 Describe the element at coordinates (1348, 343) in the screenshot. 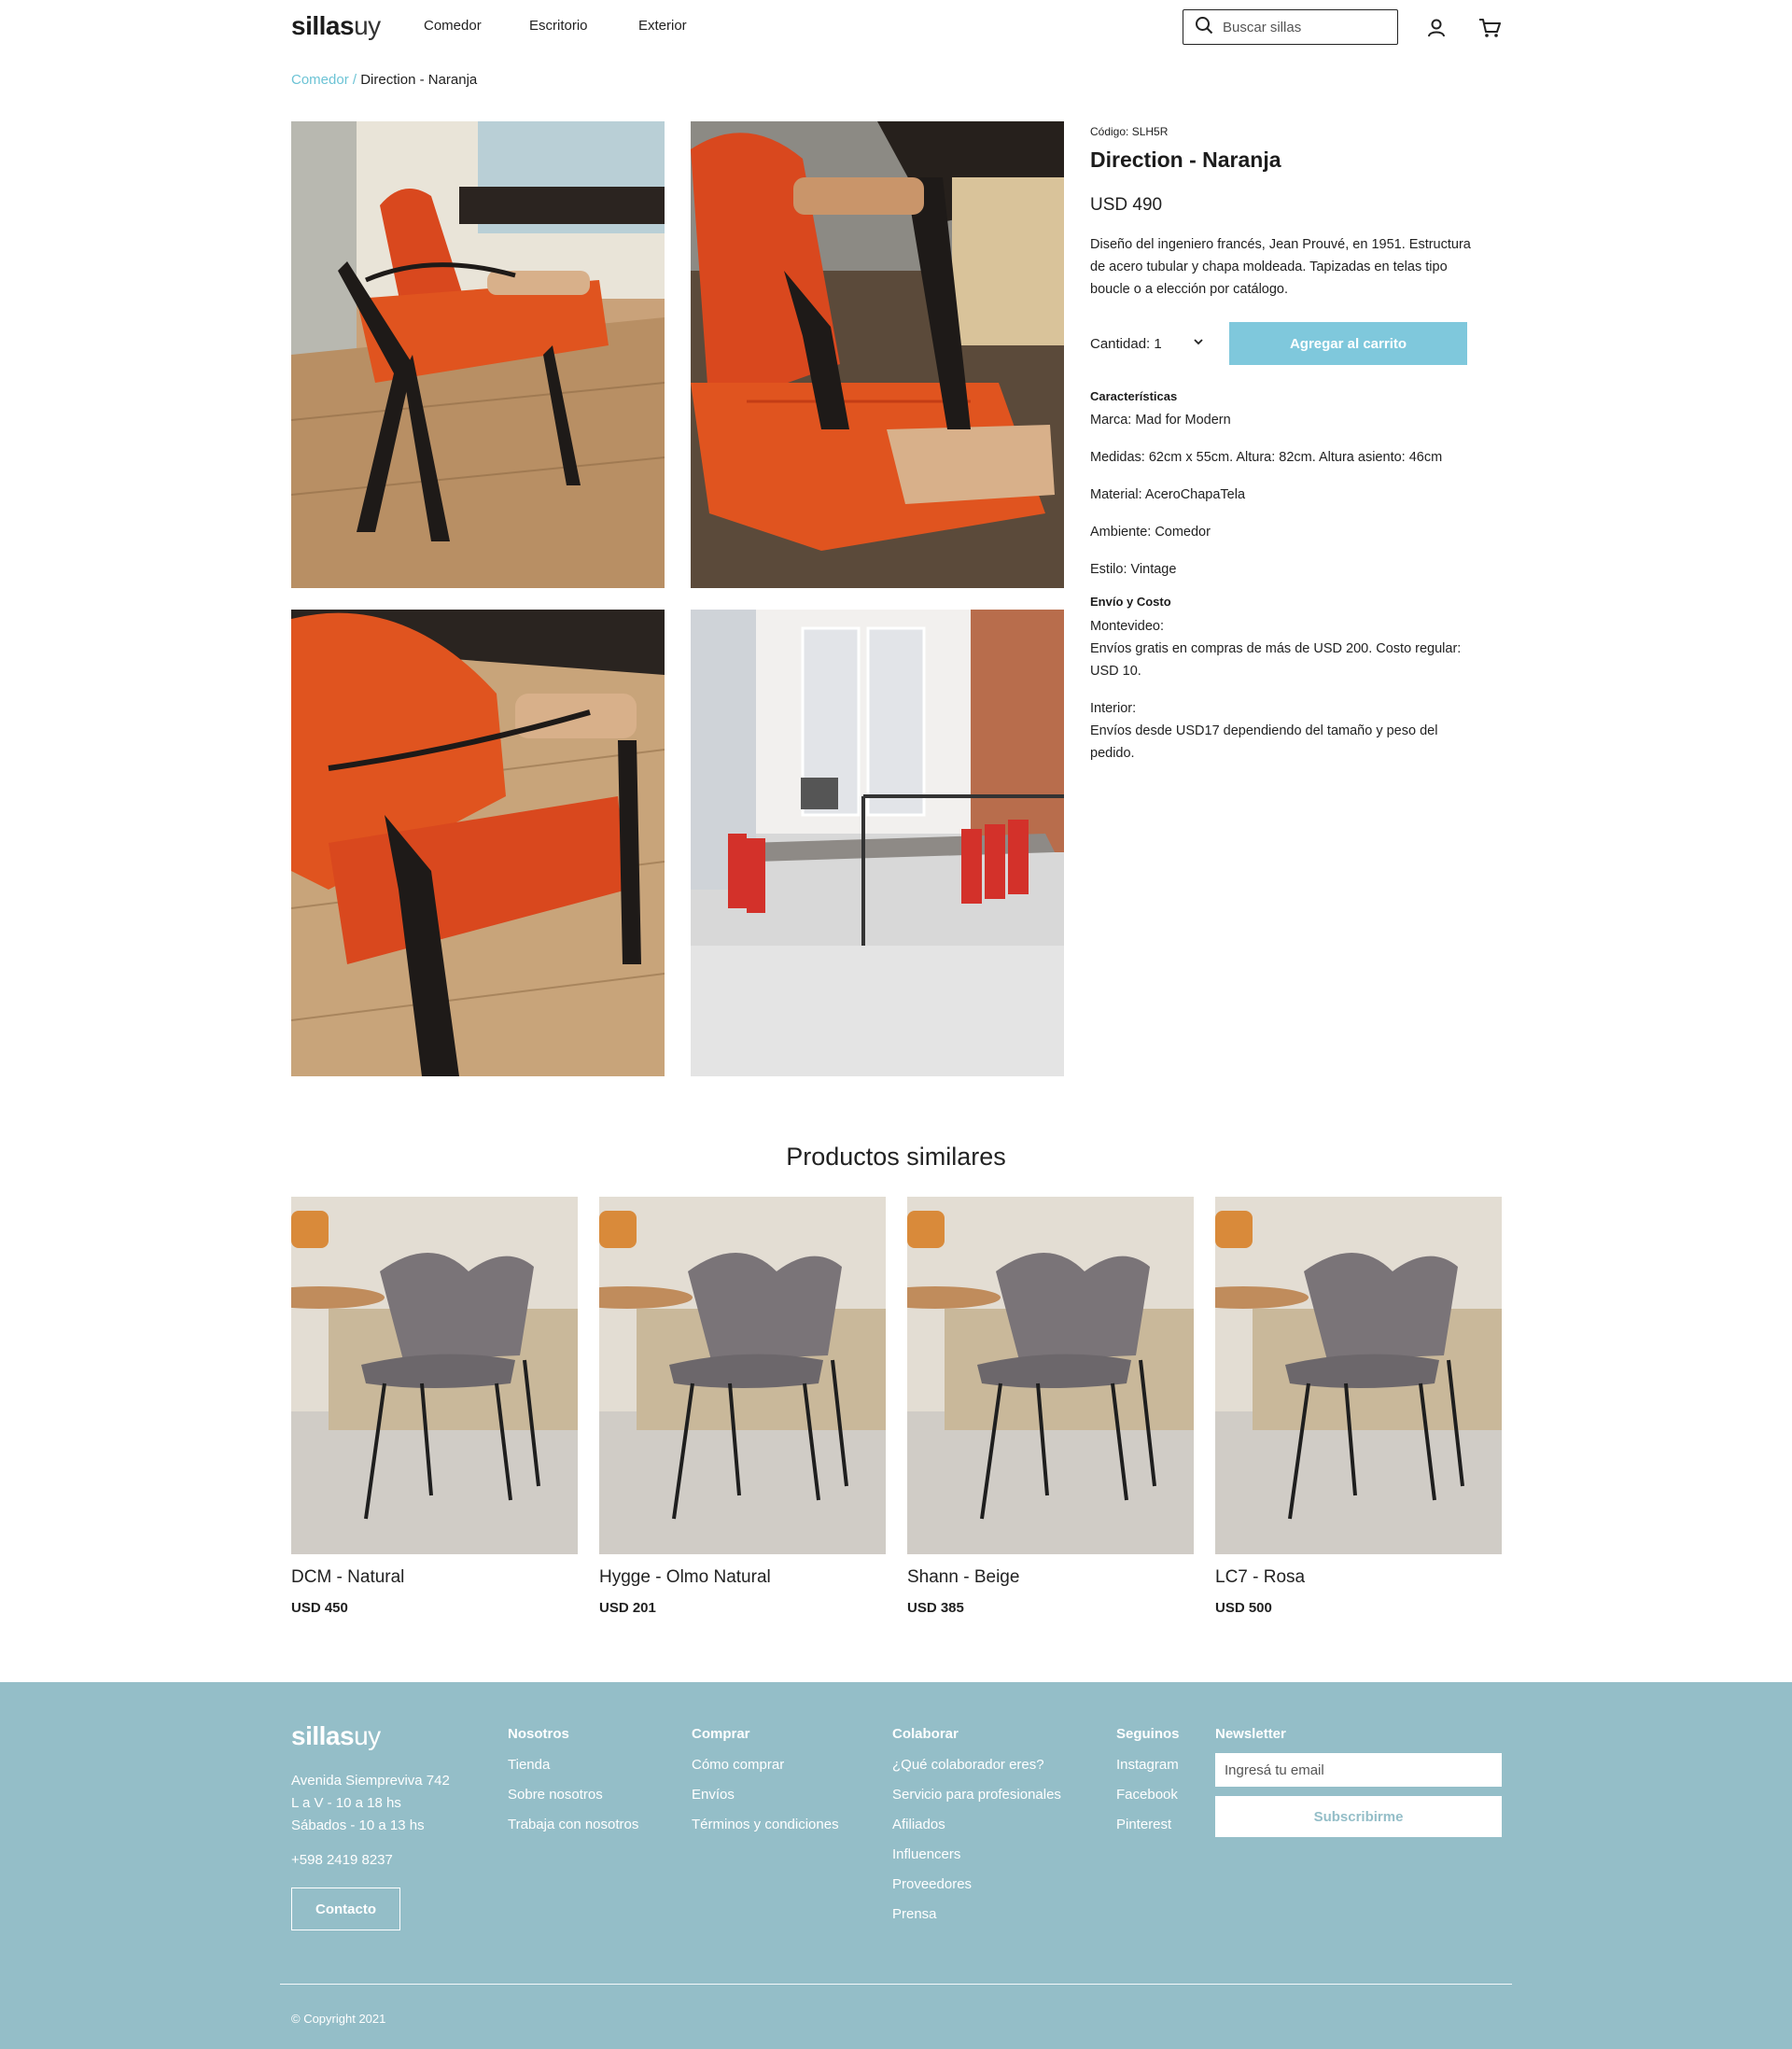

I see `add-to-cart-button: Agregar al carrito` at that location.